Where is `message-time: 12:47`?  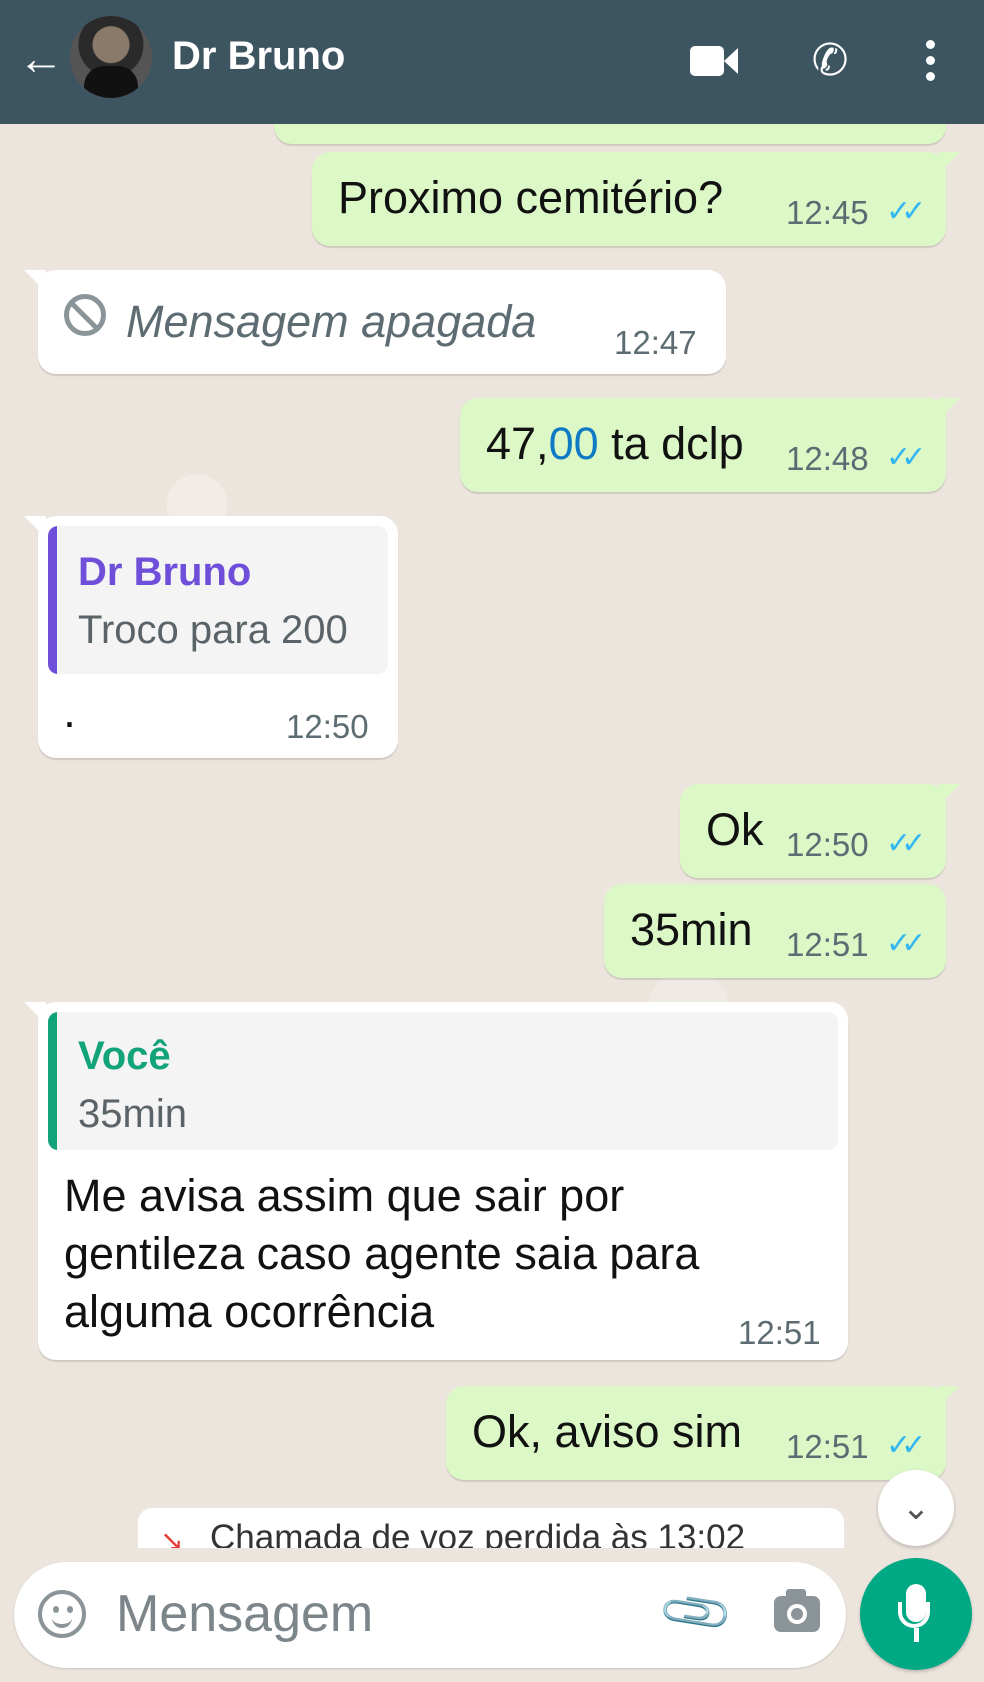 message-time: 12:47 is located at coordinates (655, 342).